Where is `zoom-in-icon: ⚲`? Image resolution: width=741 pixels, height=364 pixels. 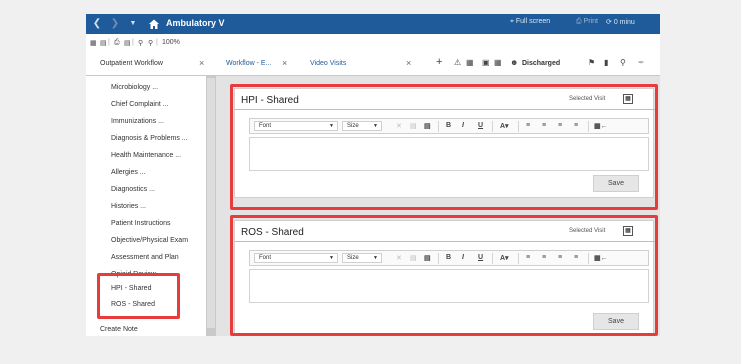
zoom-in-icon: ⚲ is located at coordinates (140, 43).